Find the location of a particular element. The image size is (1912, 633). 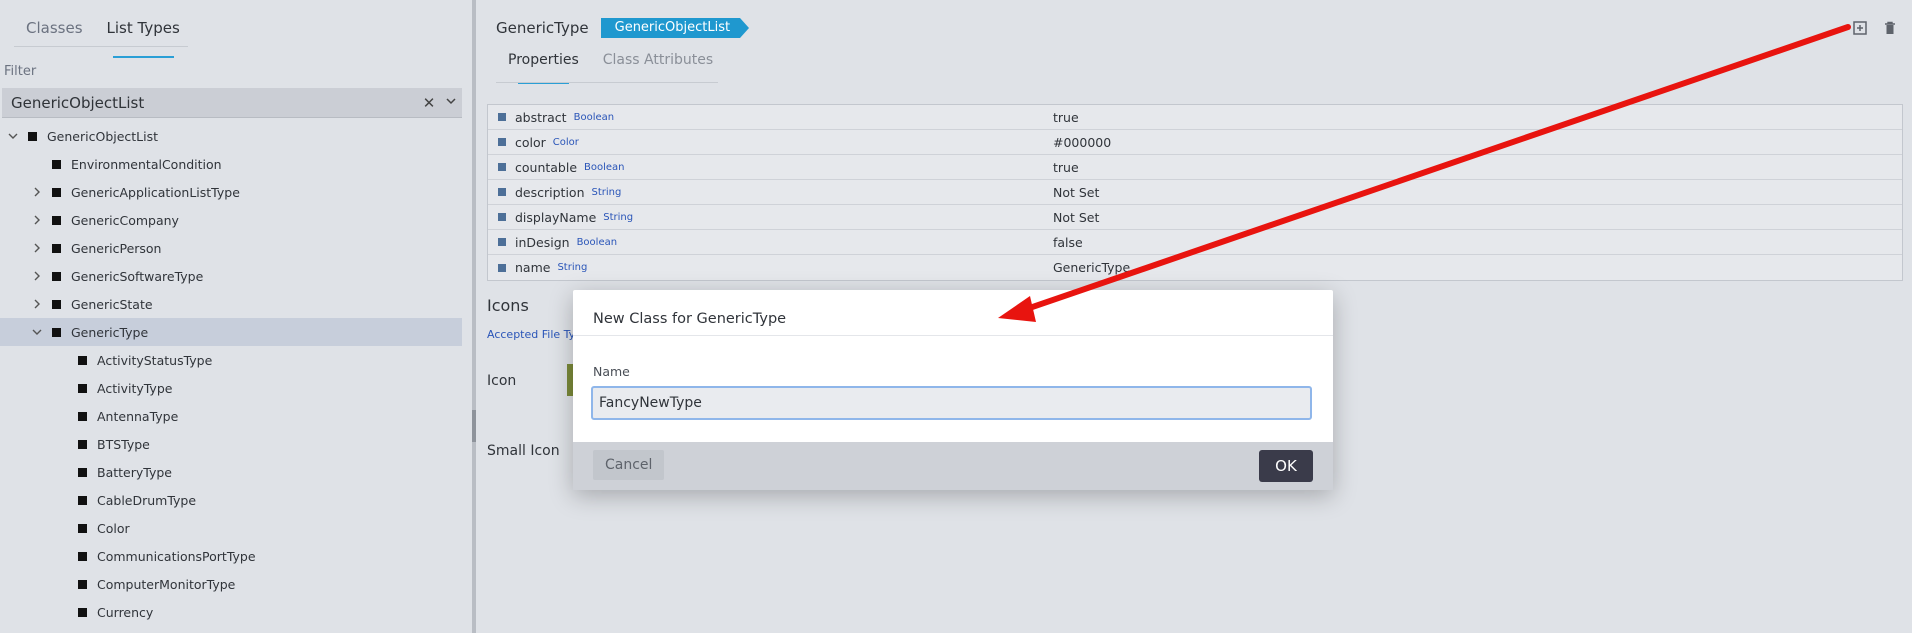

property-row: abstract Boolean true is located at coordinates (1195, 117).